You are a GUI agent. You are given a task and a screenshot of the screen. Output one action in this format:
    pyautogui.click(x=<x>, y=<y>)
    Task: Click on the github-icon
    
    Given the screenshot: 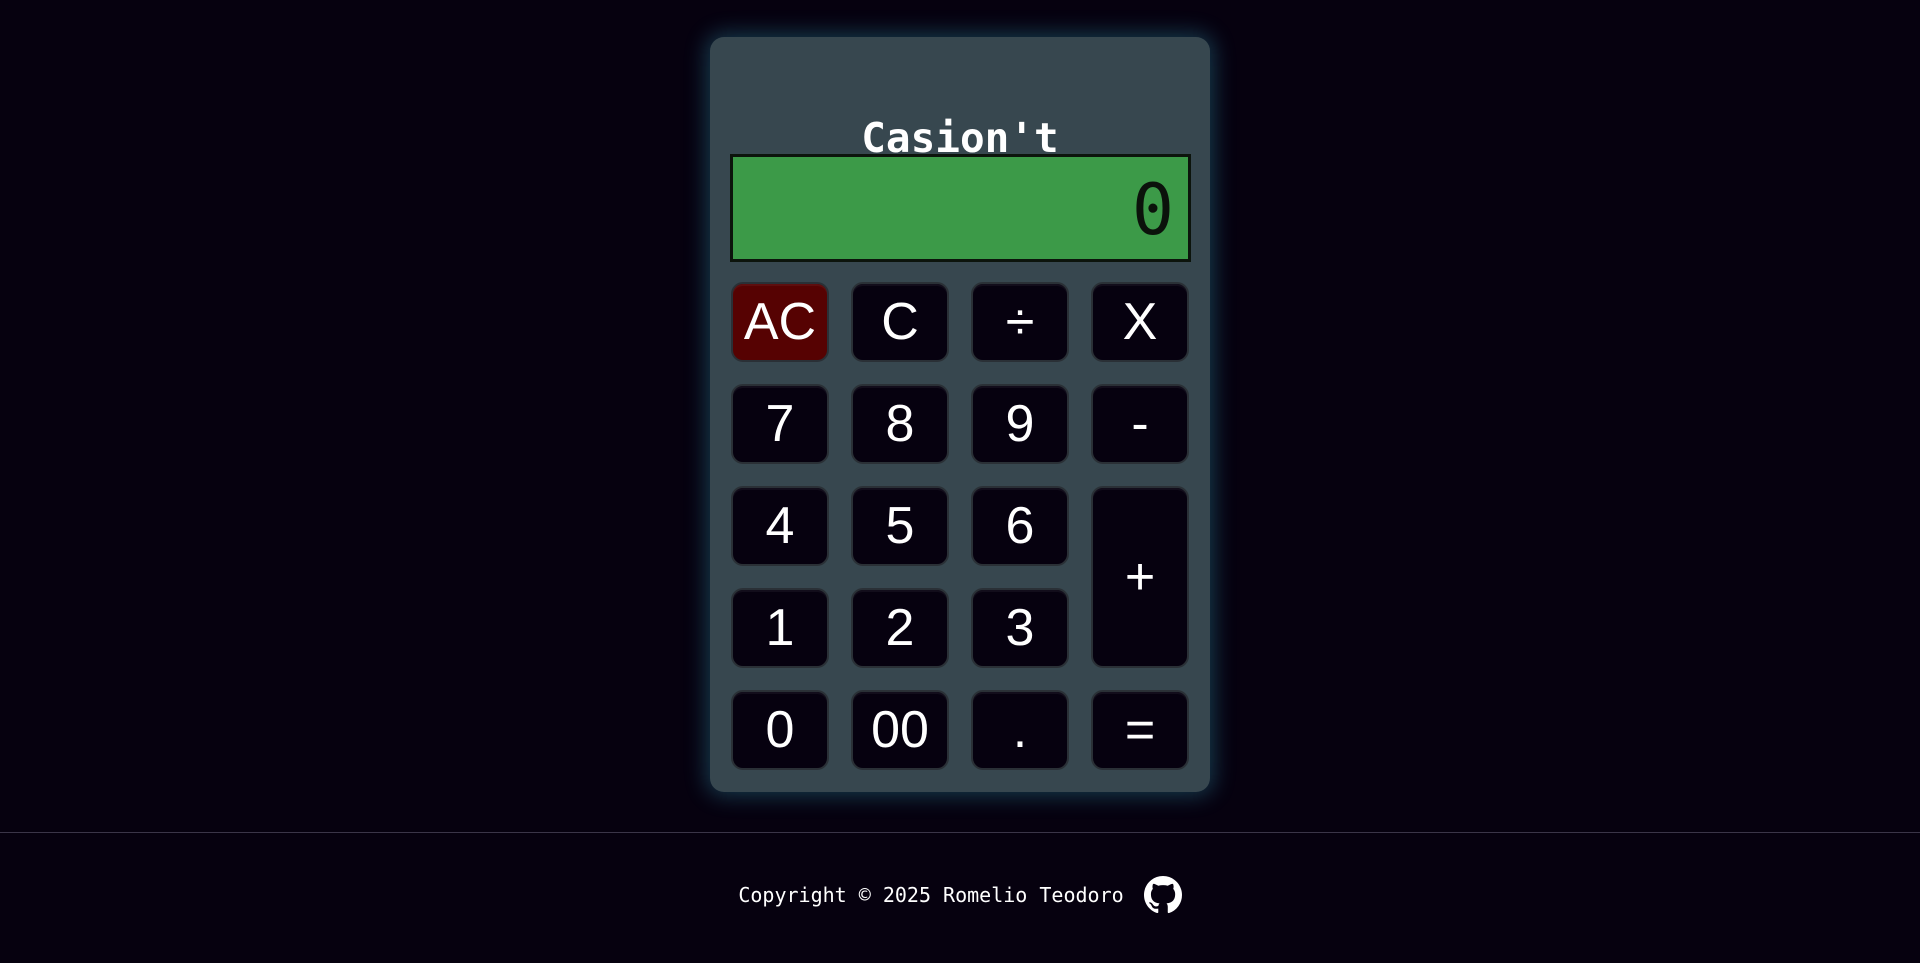 What is the action you would take?
    pyautogui.click(x=1162, y=895)
    